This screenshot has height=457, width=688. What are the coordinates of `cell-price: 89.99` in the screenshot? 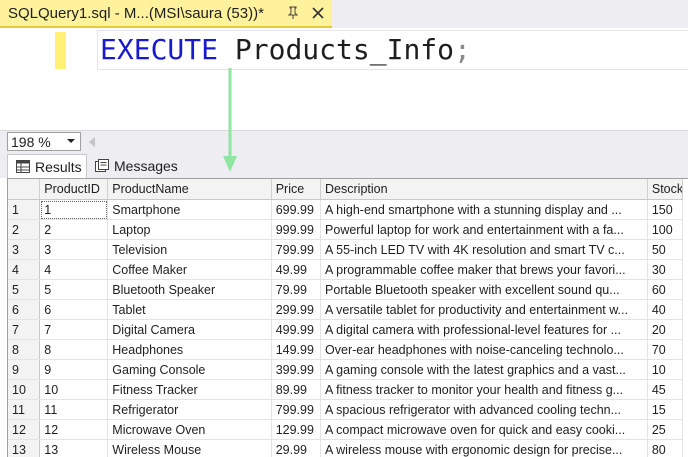 It's located at (296, 389).